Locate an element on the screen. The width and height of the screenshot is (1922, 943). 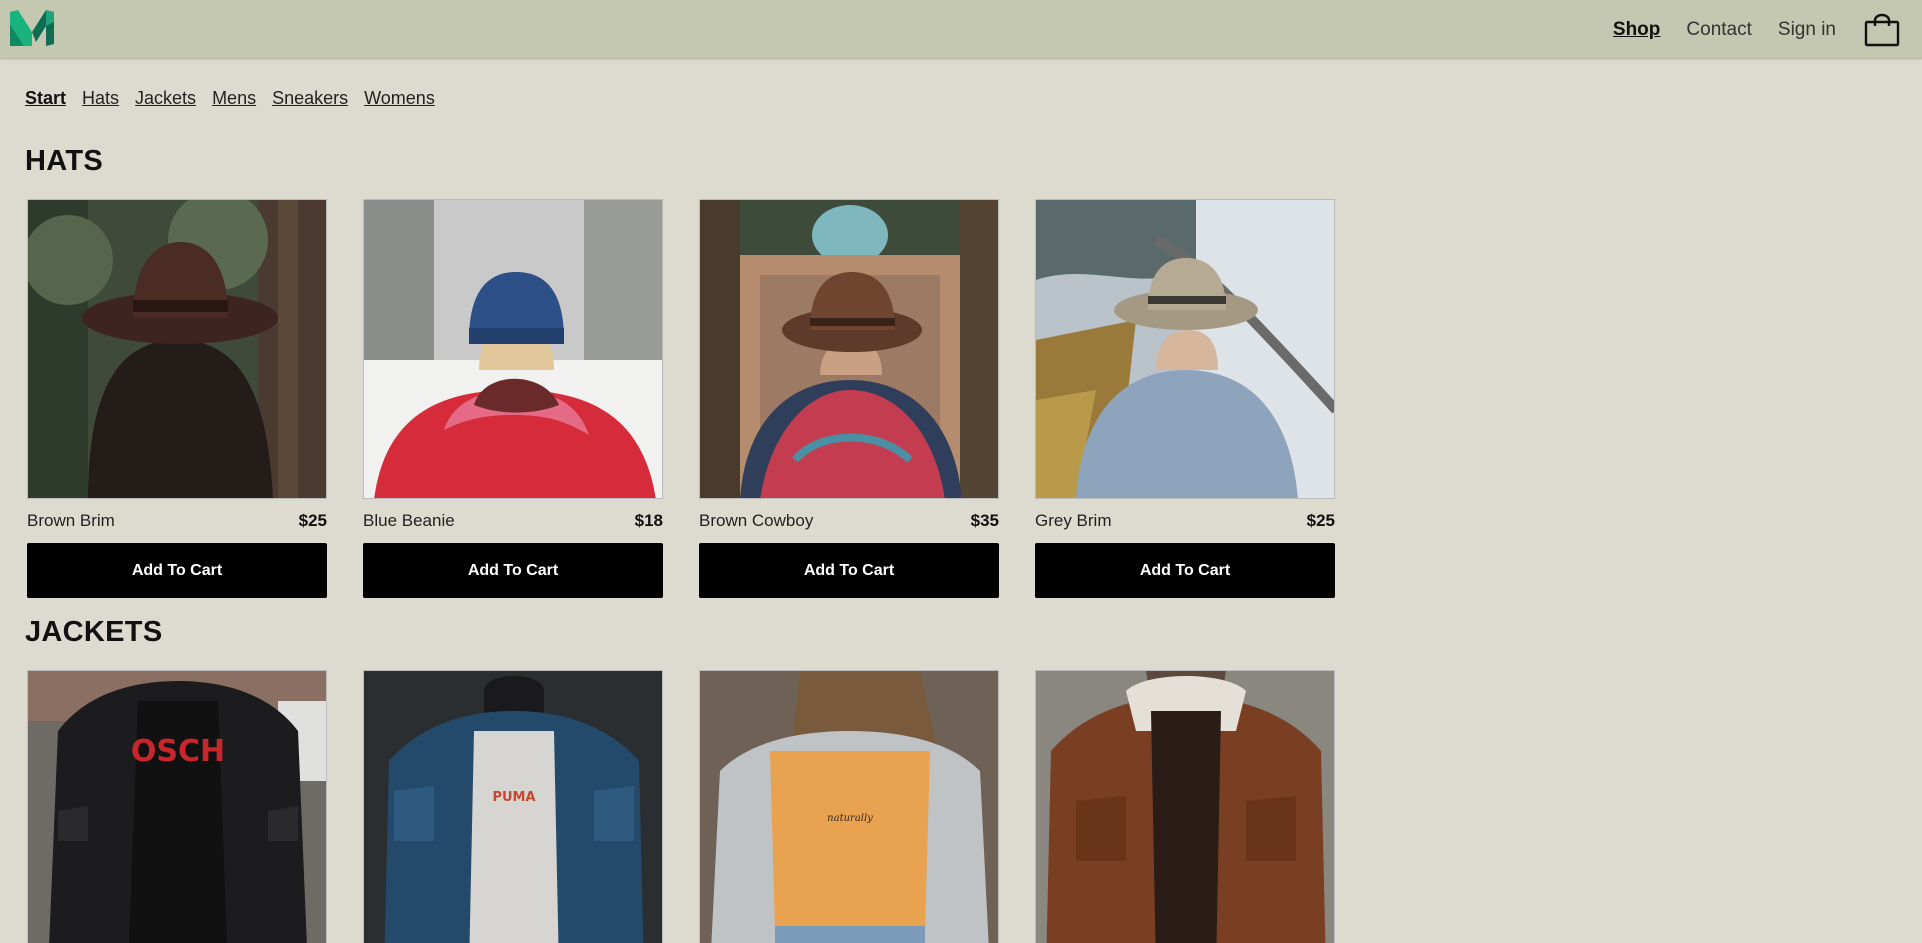
product-card: OSCH is located at coordinates (177, 806).